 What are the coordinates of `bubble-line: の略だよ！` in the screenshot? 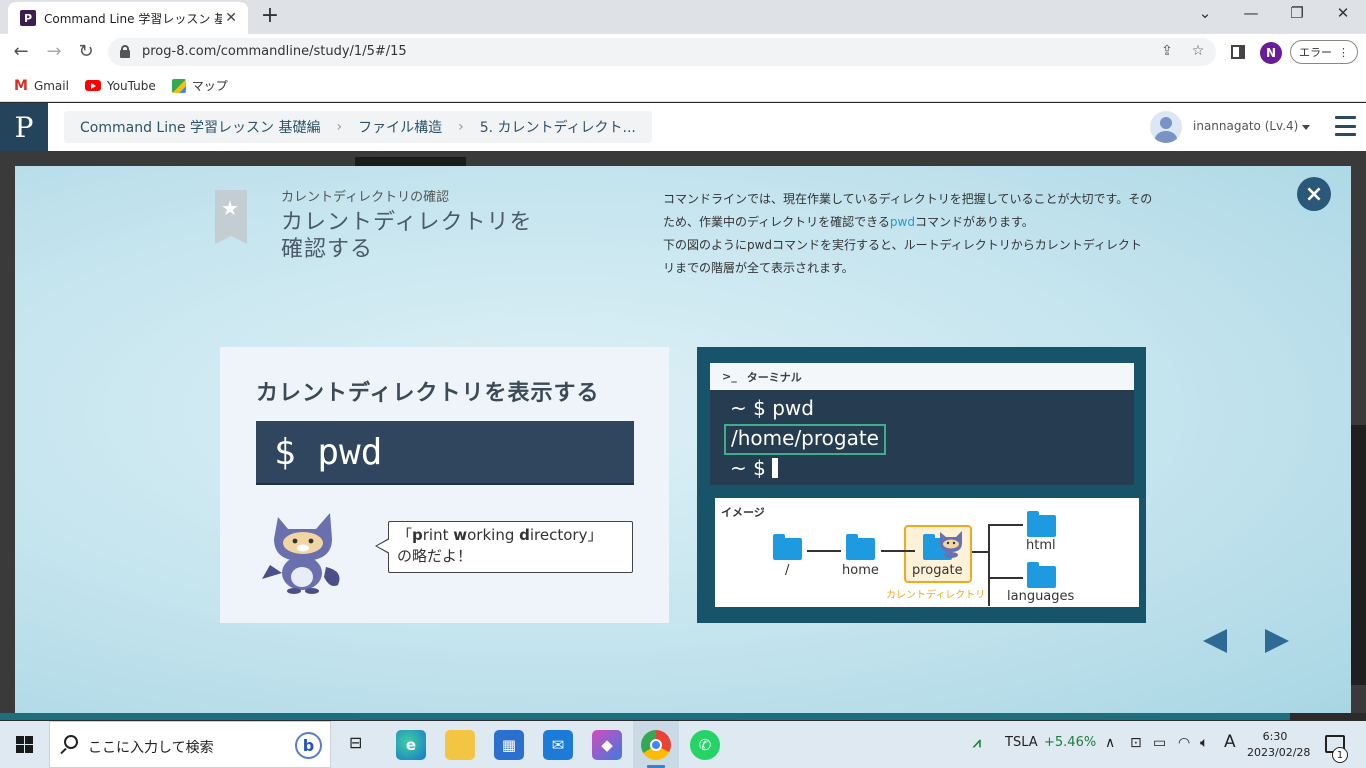 It's located at (435, 556).